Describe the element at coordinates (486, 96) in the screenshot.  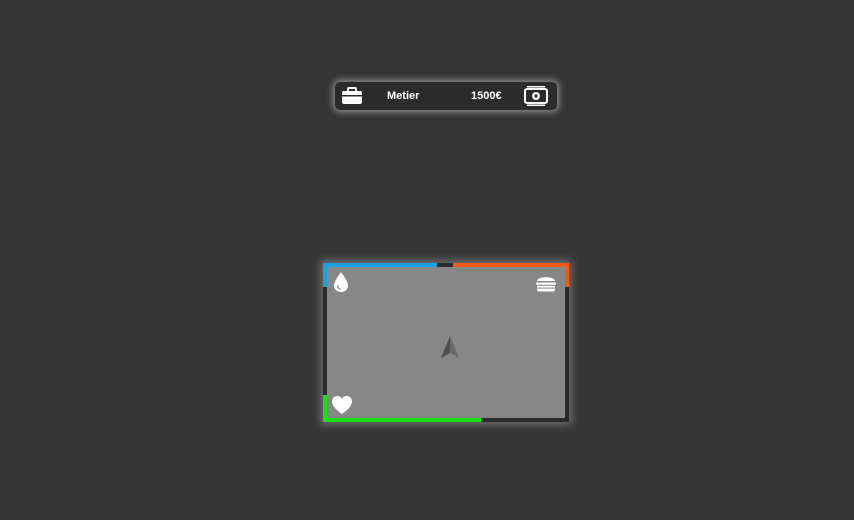
I see `salary-amount: 1500€` at that location.